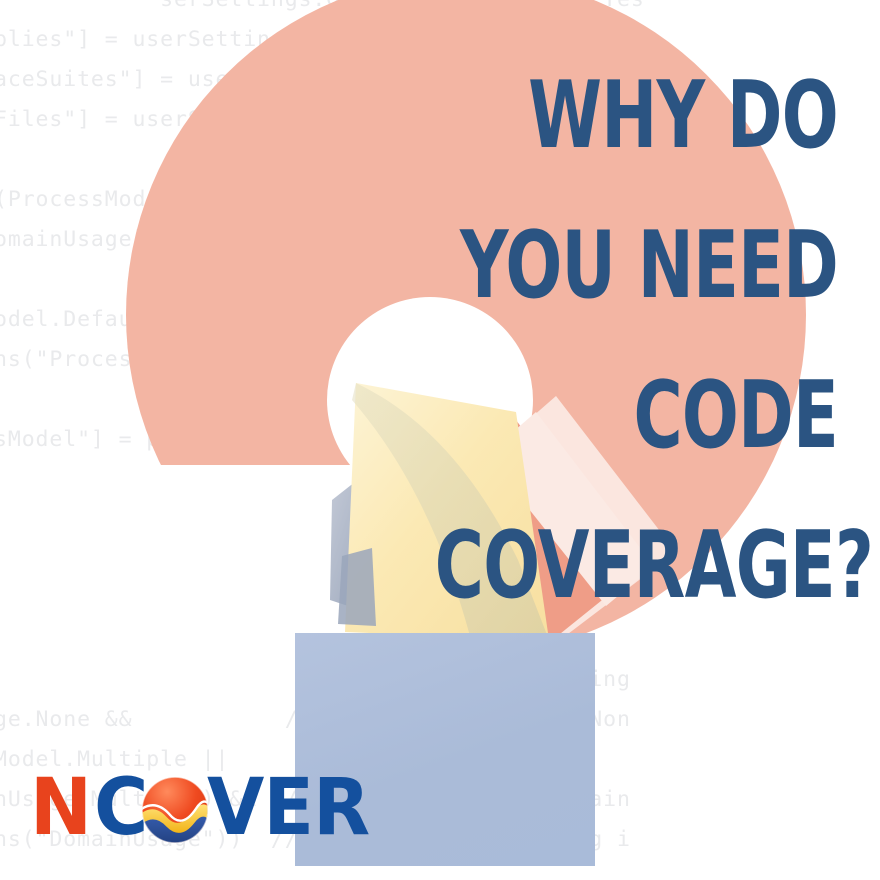 Image resolution: width=880 pixels, height=880 pixels. I want to click on headline-line-1: WHY DO, so click(683, 115).